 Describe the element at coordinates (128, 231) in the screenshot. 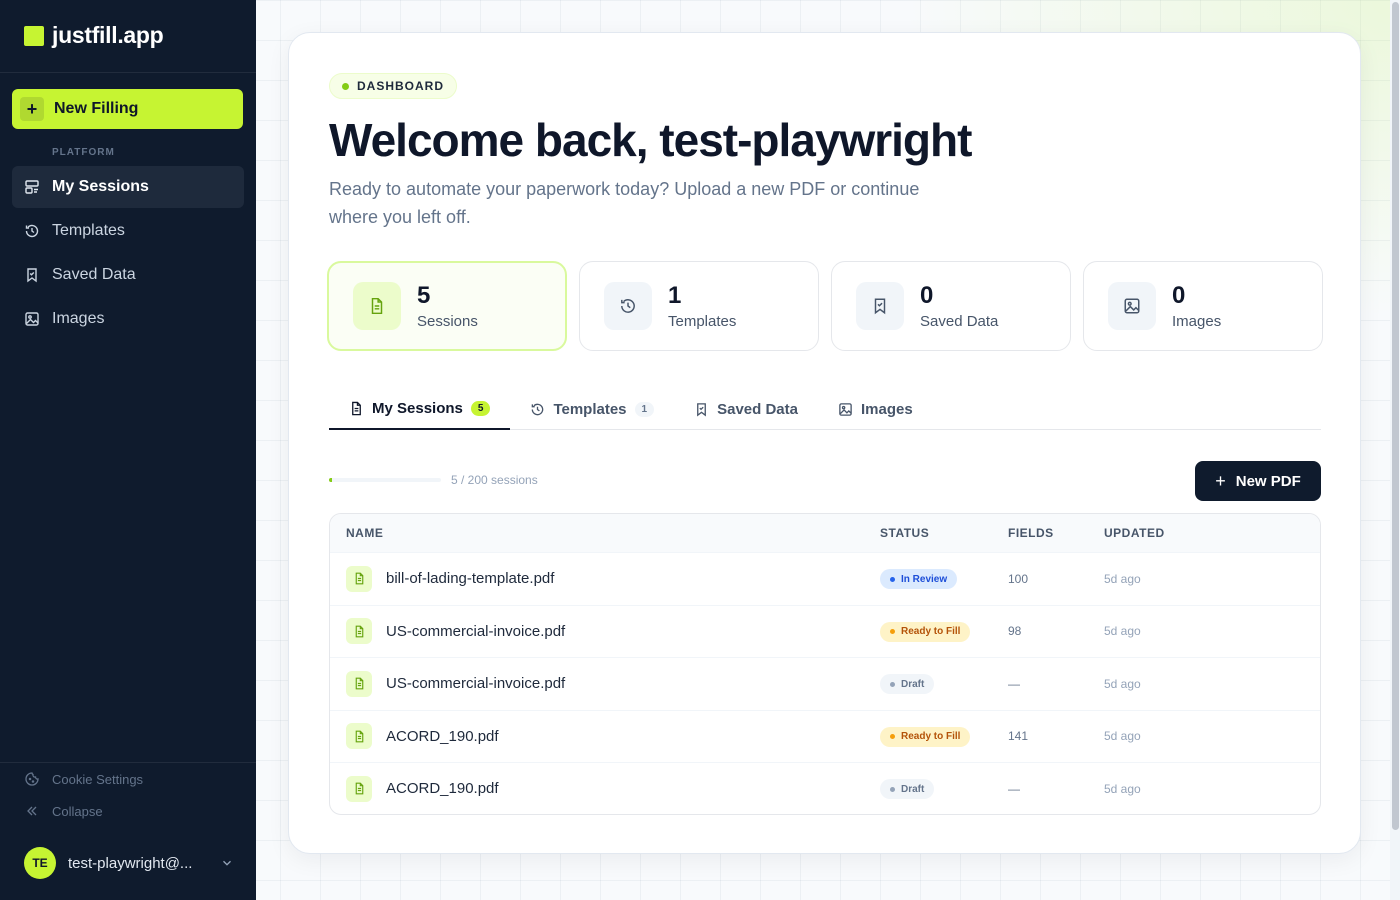

I see `sidebar-item-templates: Templates` at that location.